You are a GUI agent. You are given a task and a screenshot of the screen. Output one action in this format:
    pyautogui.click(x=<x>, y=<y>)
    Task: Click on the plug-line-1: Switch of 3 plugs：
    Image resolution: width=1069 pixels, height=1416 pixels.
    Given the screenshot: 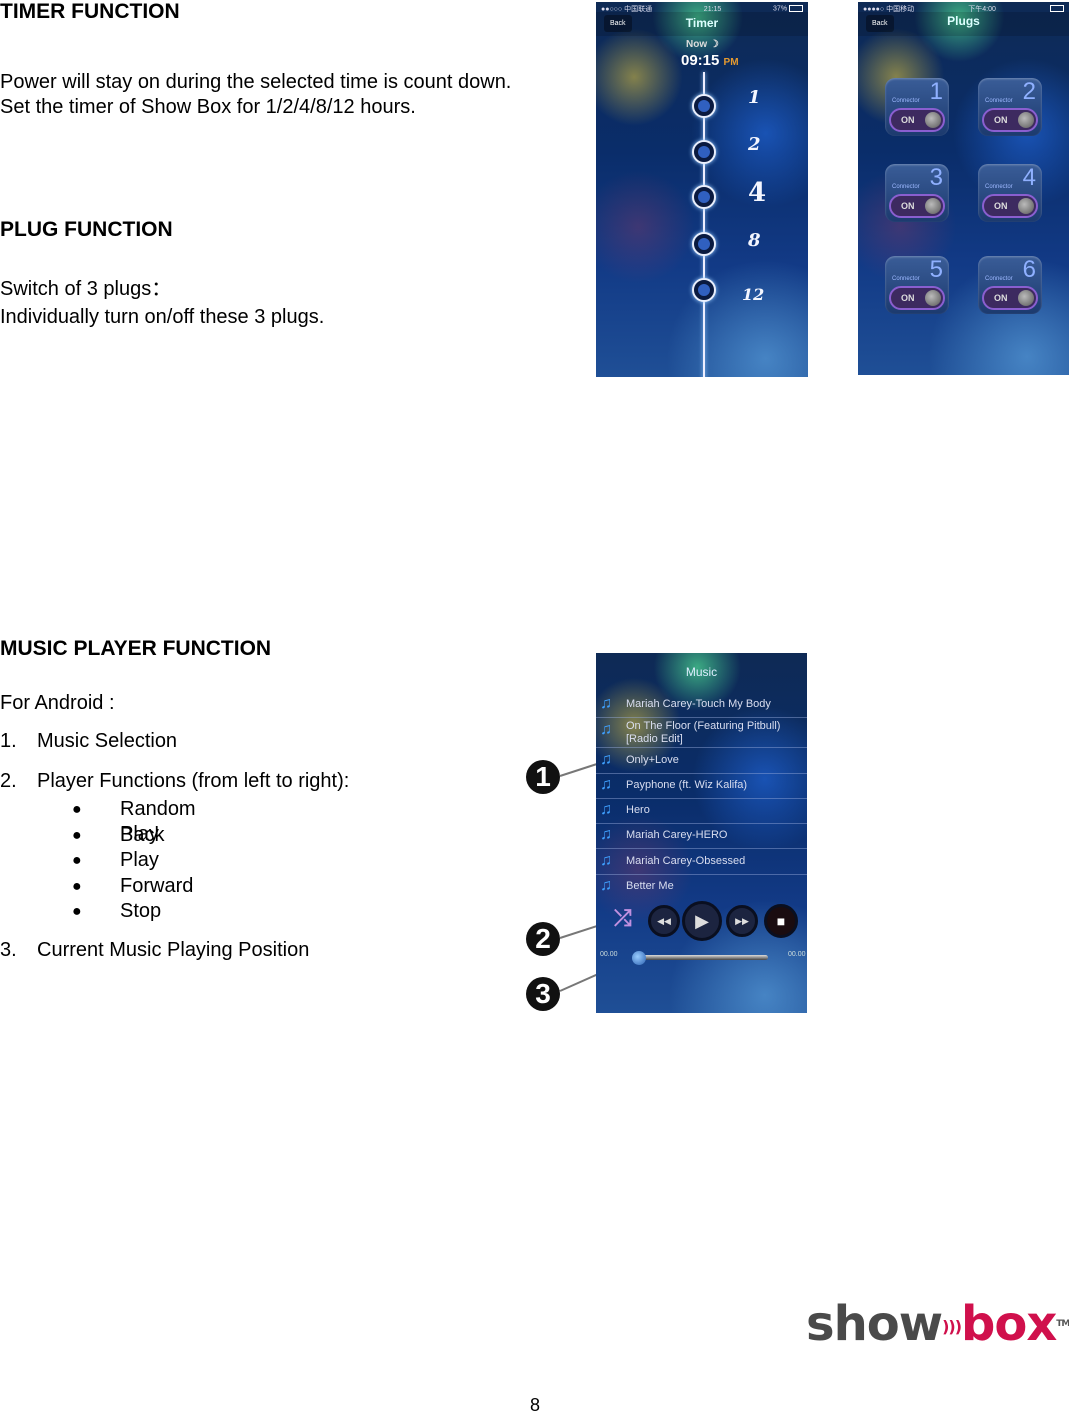 What is the action you would take?
    pyautogui.click(x=86, y=289)
    